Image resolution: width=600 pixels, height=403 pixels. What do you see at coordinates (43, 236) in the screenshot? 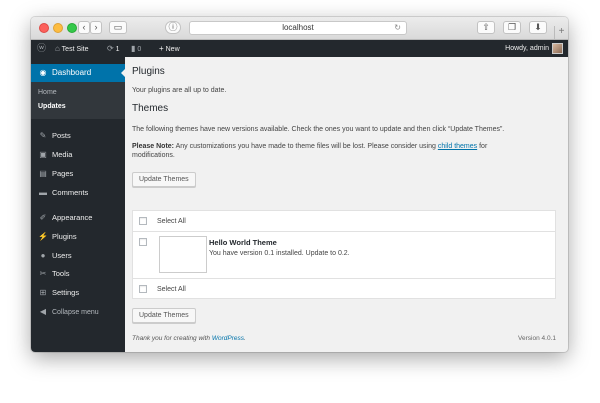
I see `plugin-icon: ⚡` at bounding box center [43, 236].